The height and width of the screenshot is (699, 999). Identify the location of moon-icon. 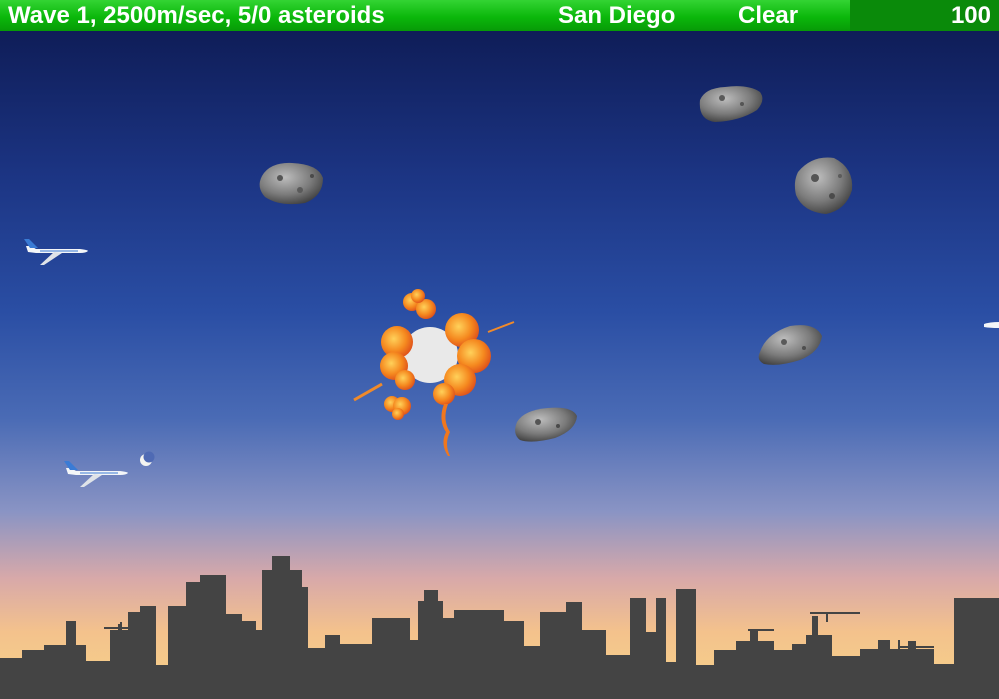
(147, 458).